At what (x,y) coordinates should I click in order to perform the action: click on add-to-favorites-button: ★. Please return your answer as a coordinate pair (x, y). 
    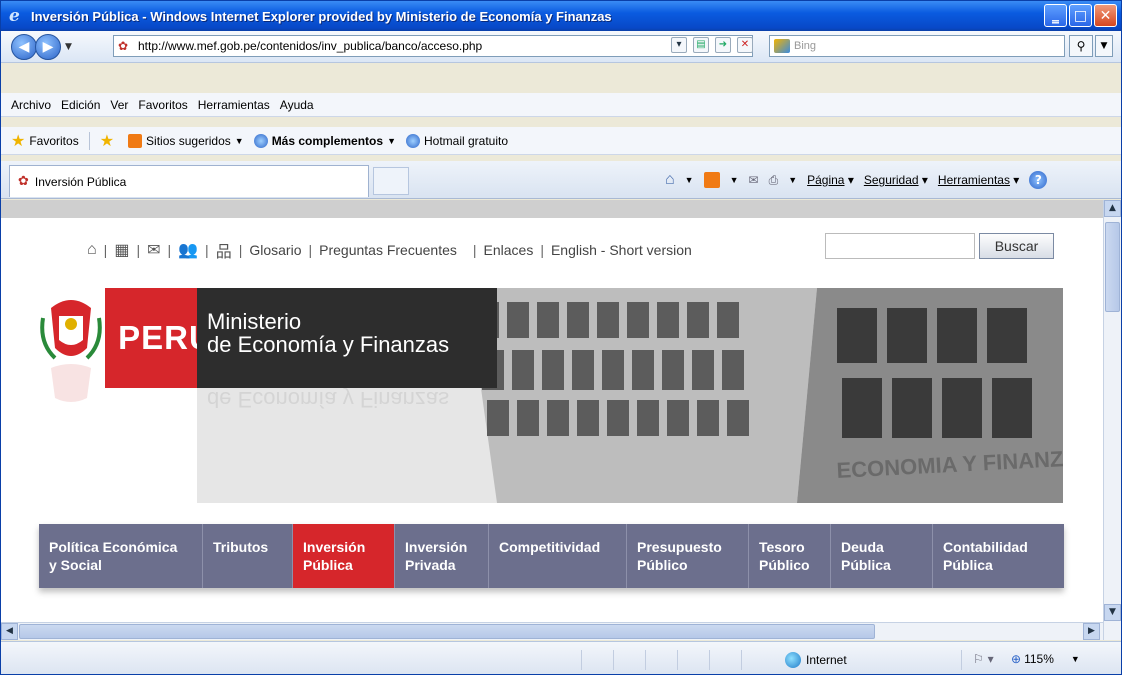
    Looking at the image, I should click on (109, 141).